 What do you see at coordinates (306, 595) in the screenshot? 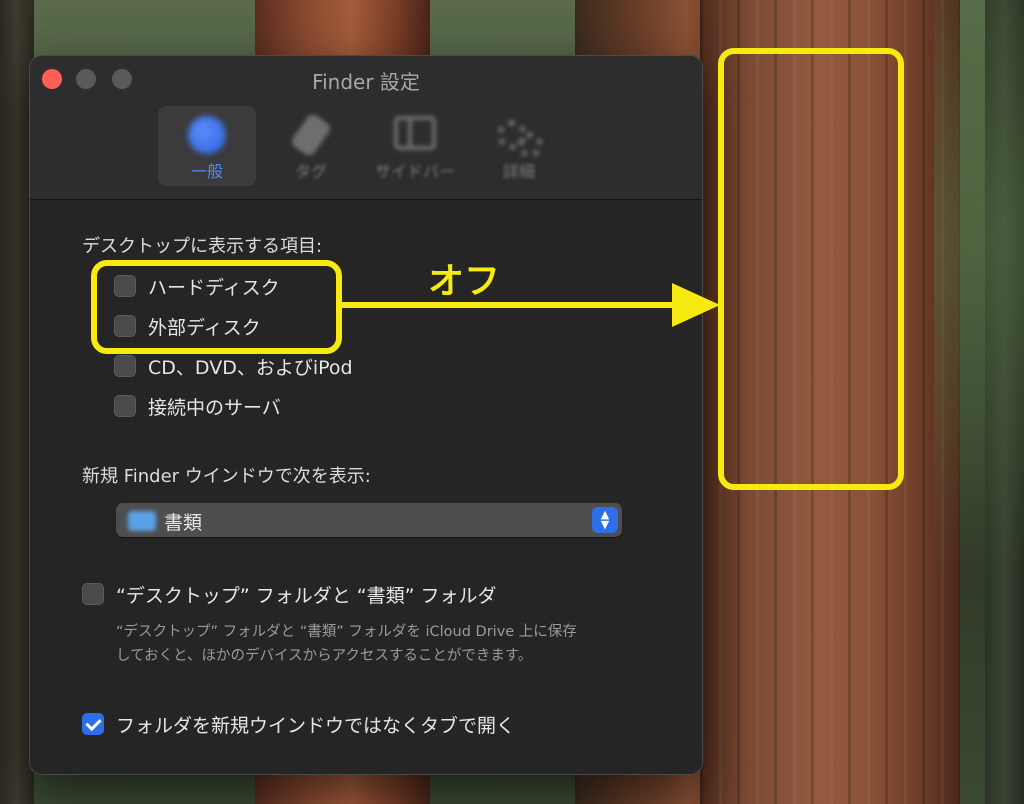
I see `checkbox-label: “デスクトップ” フォルダと “書類” フォルダ` at bounding box center [306, 595].